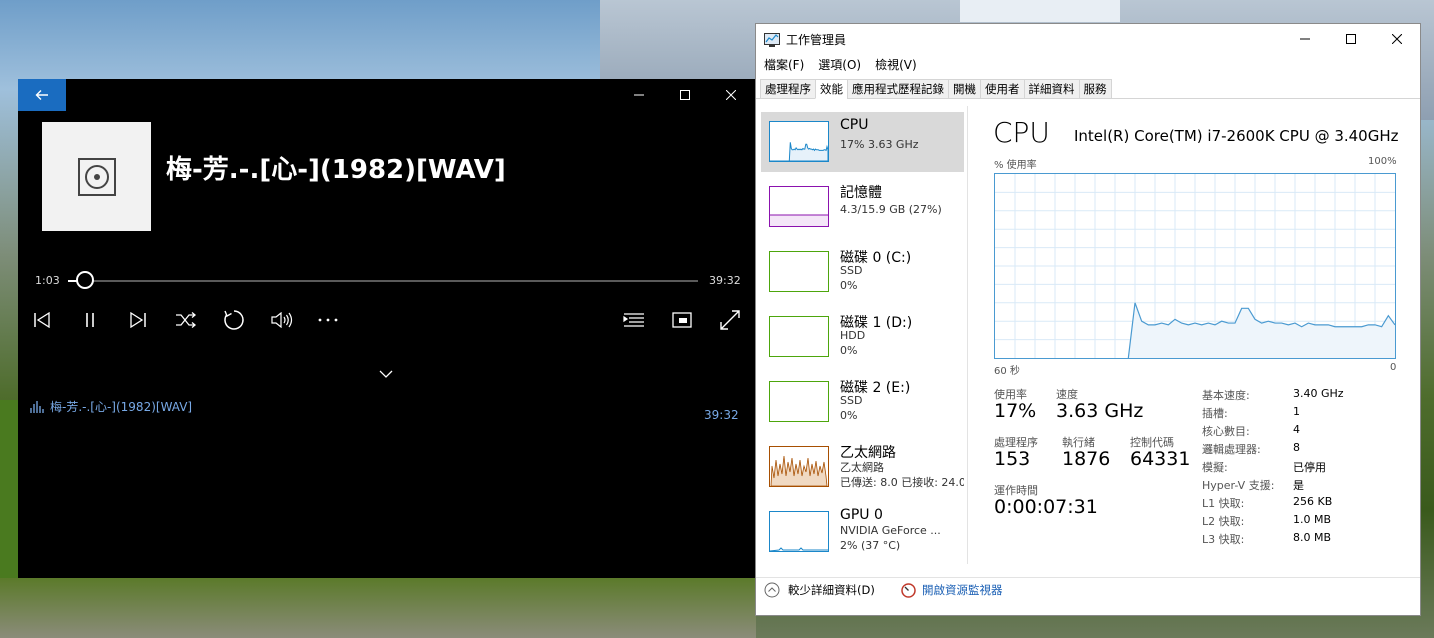 This screenshot has width=1434, height=638. What do you see at coordinates (967, 335) in the screenshot?
I see `sidebar-divider` at bounding box center [967, 335].